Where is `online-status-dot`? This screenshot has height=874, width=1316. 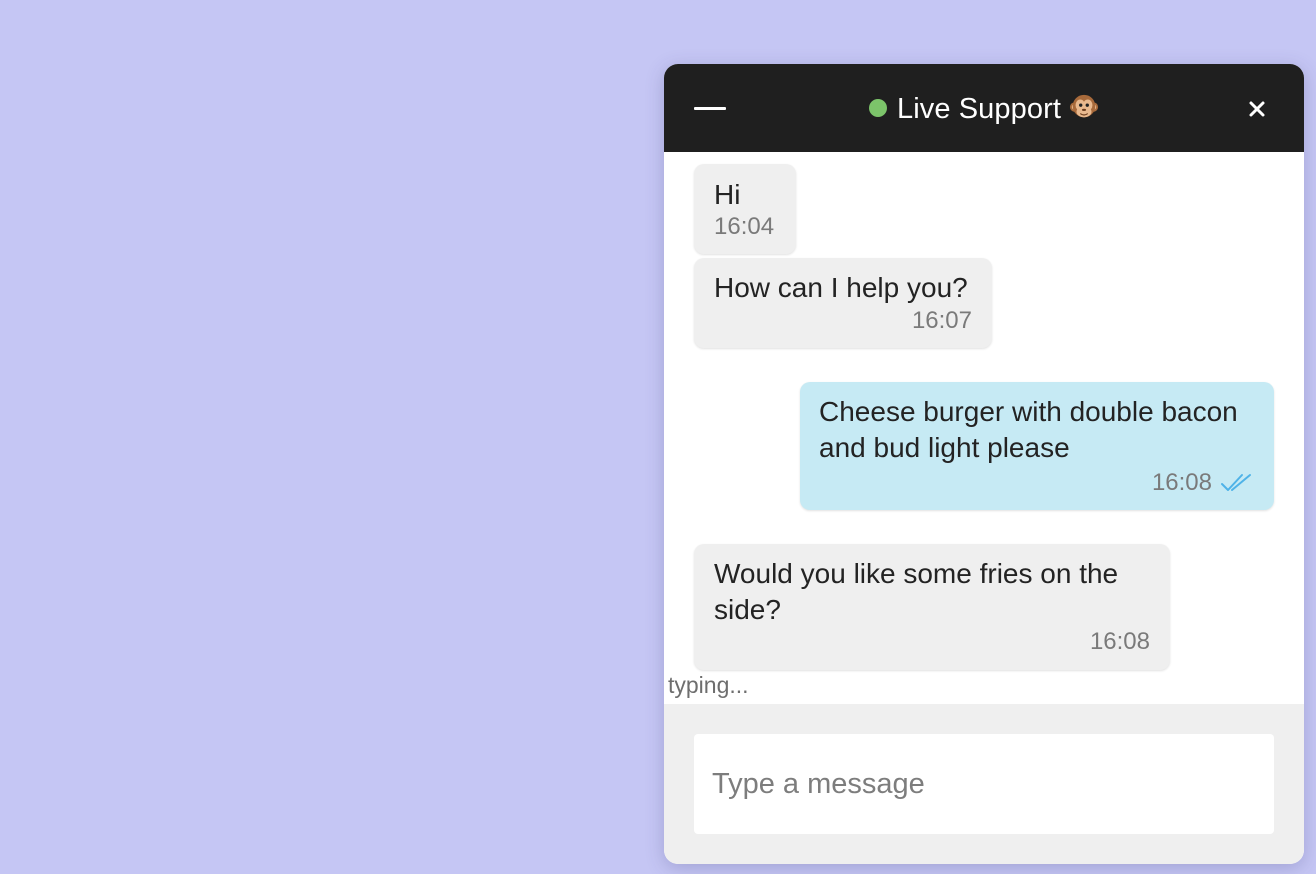
online-status-dot is located at coordinates (877, 108).